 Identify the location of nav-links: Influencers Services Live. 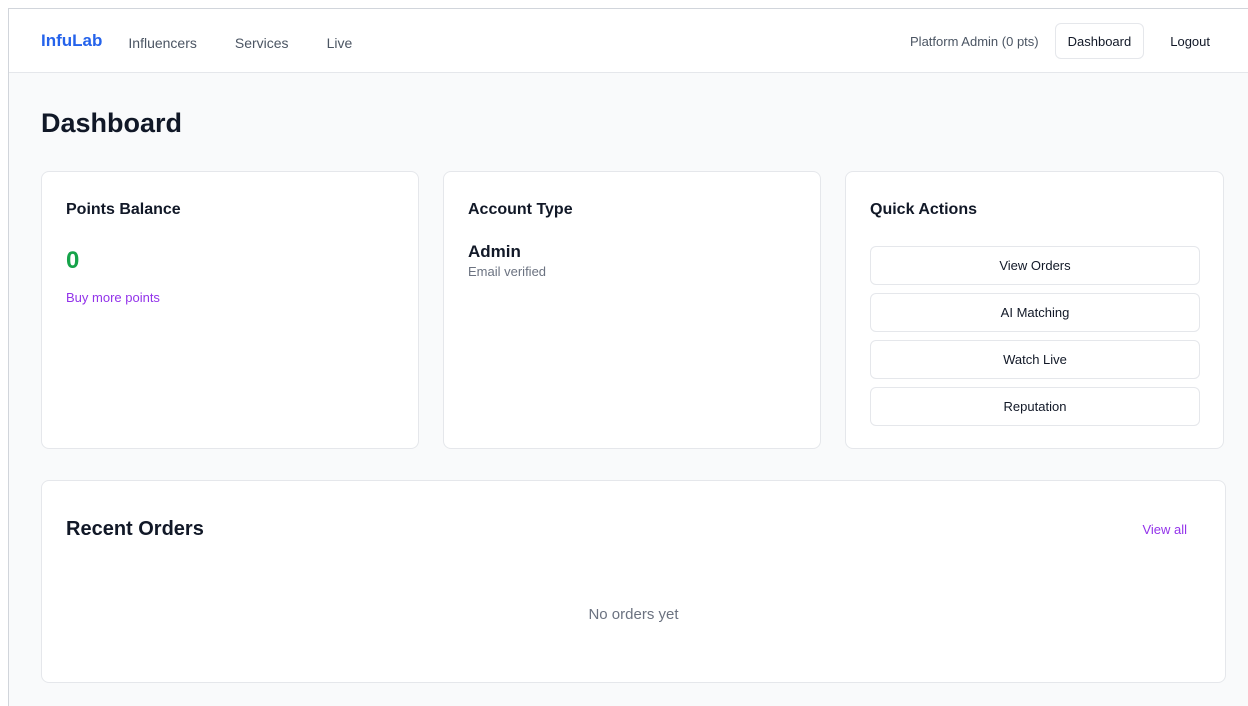
(259, 42).